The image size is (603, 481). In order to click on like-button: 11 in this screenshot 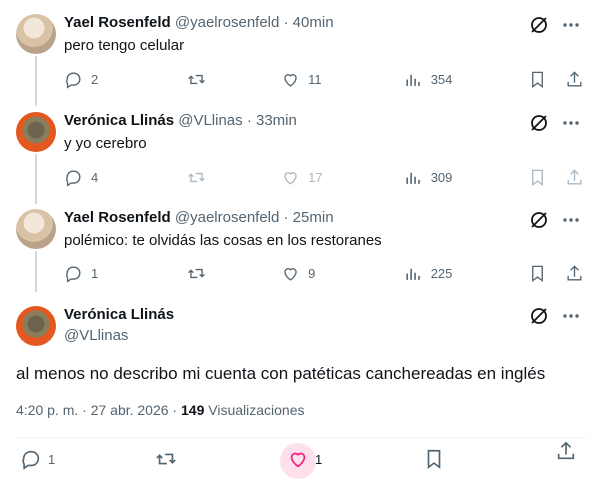, I will do `click(304, 79)`.